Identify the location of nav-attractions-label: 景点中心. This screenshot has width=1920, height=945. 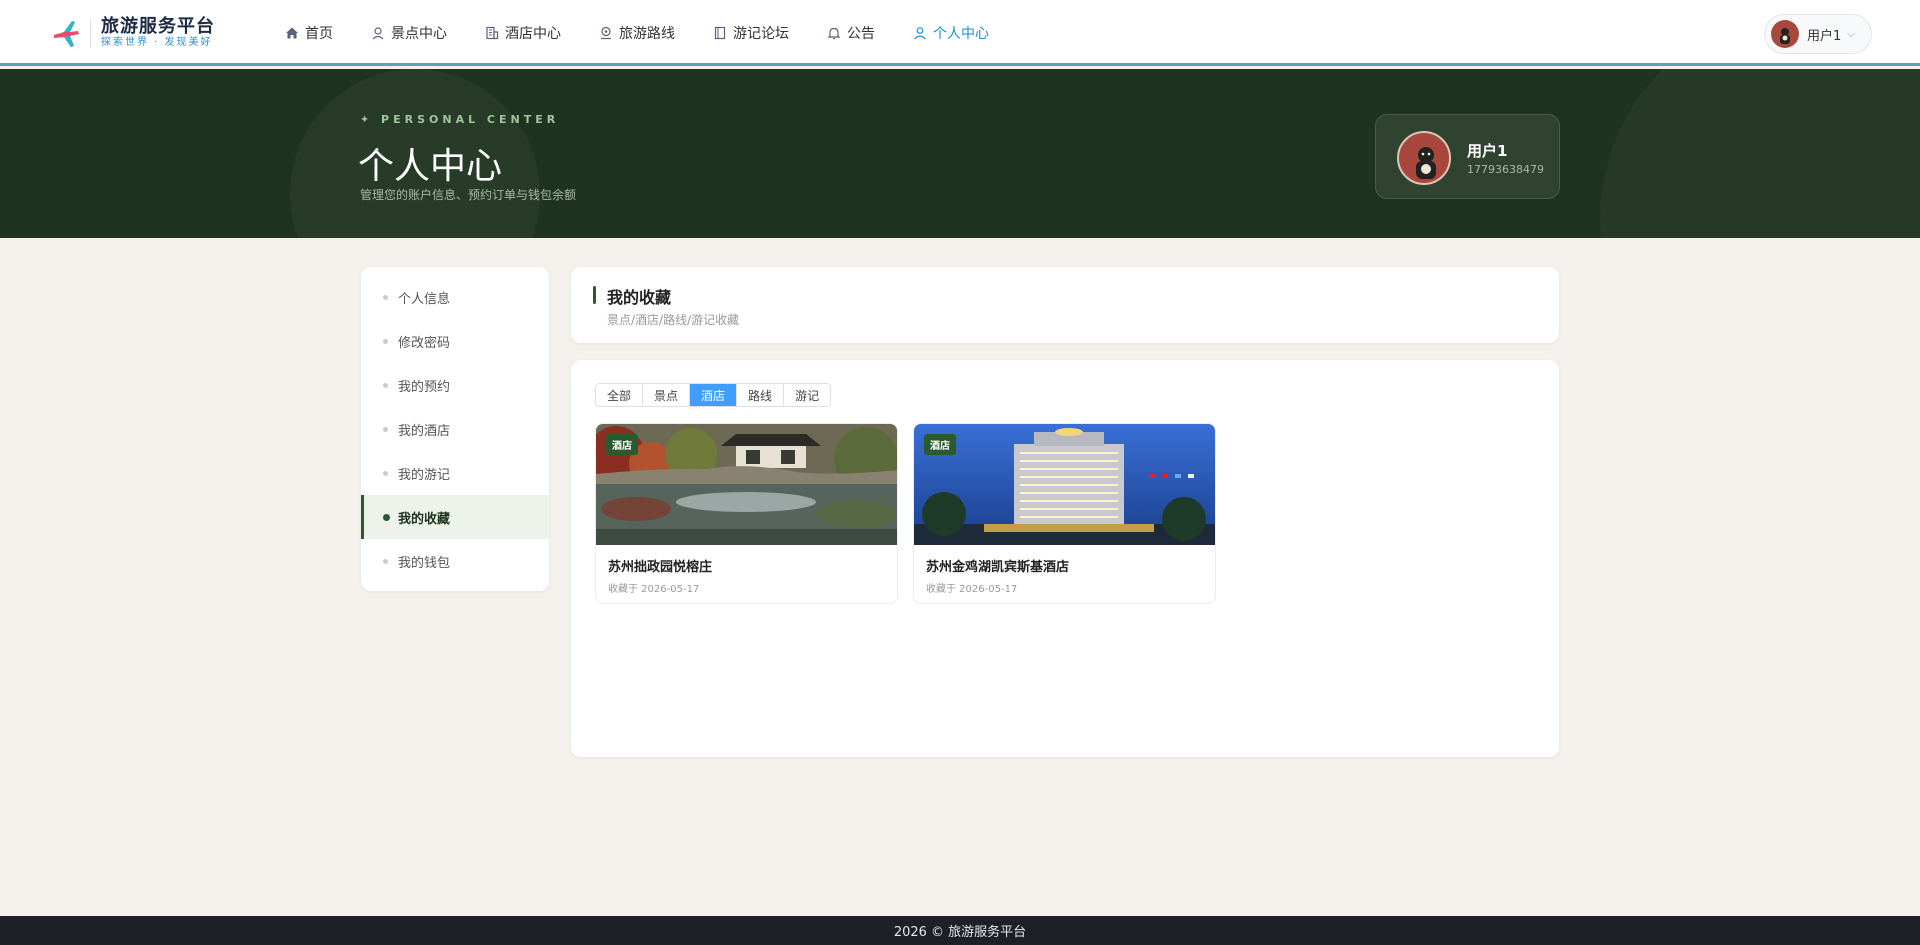
(419, 34).